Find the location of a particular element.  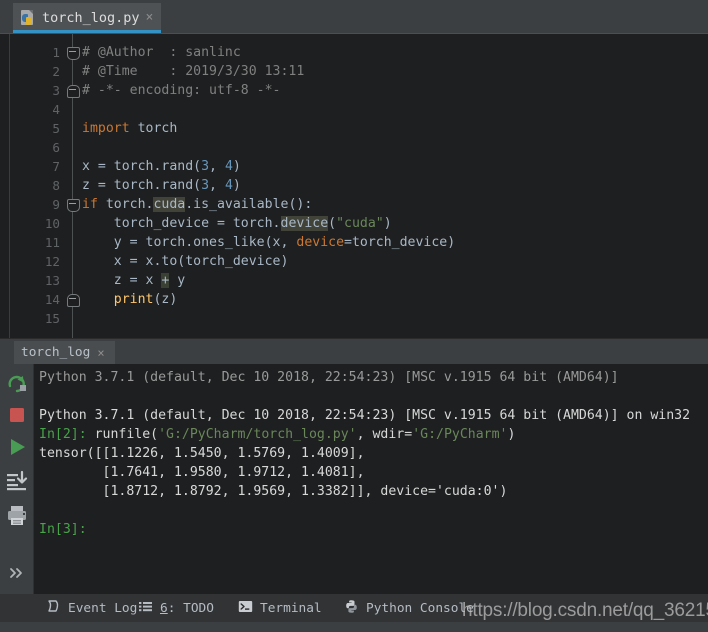

code-text: print(z) is located at coordinates (145, 299).